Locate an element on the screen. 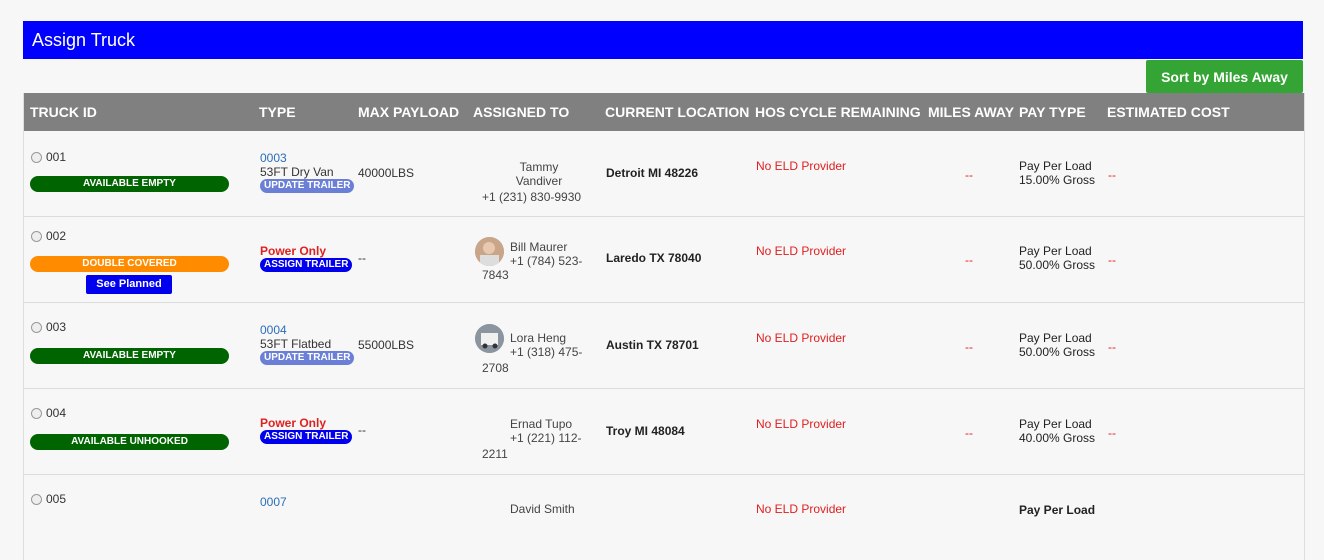  driver-name: Ernad Tupo is located at coordinates (541, 424).